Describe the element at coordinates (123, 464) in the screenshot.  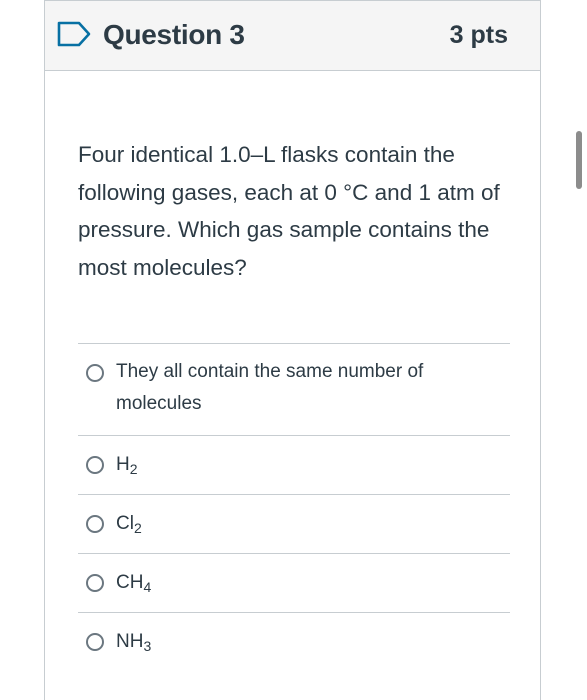
I see `formula-base: H` at that location.